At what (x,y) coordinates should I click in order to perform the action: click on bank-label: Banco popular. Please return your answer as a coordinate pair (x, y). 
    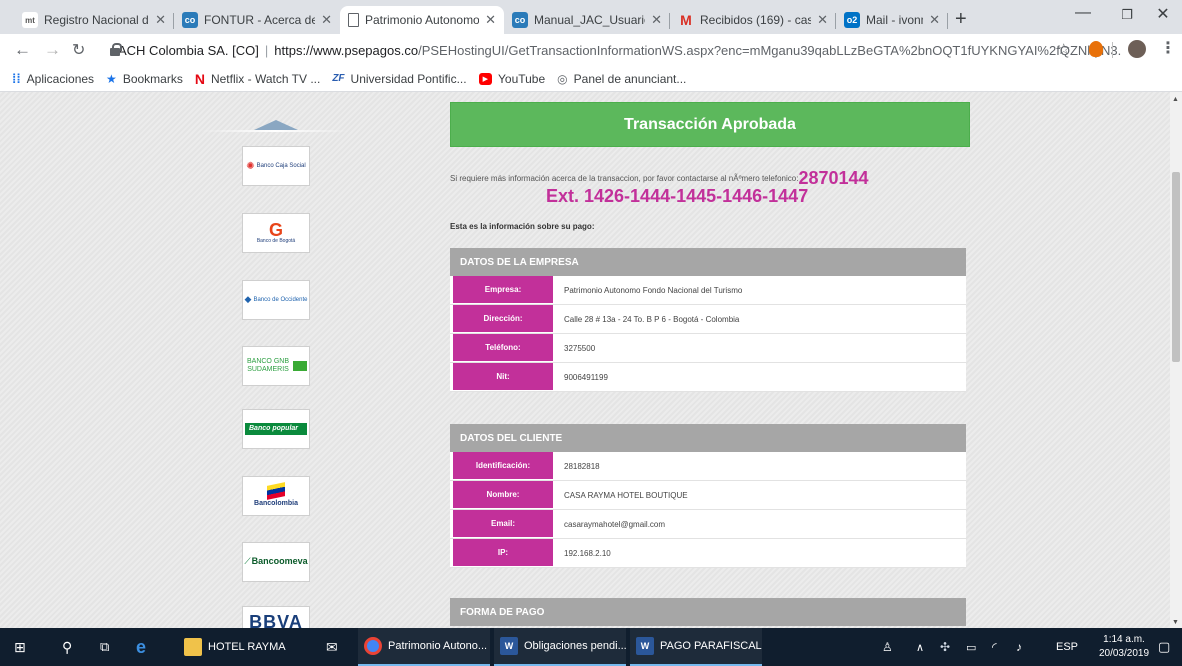
    Looking at the image, I should click on (276, 429).